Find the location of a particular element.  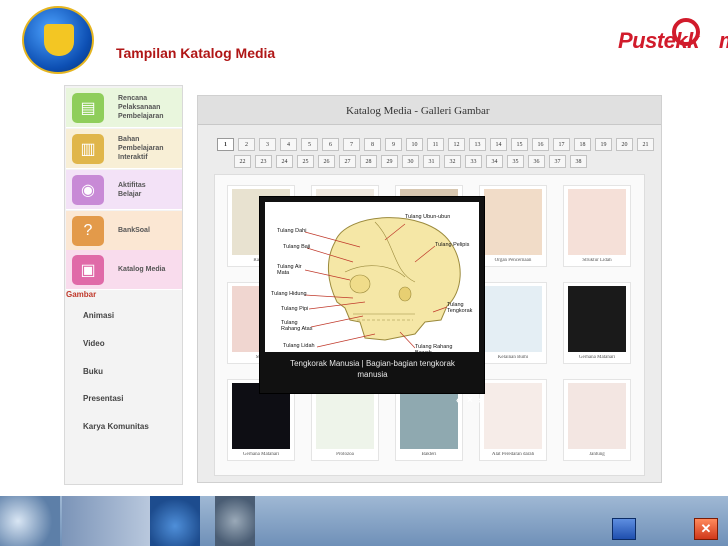

sidebar-item-rpp: ▤ Rencana Pelaksanaan Pembelajaran is located at coordinates (124, 108).